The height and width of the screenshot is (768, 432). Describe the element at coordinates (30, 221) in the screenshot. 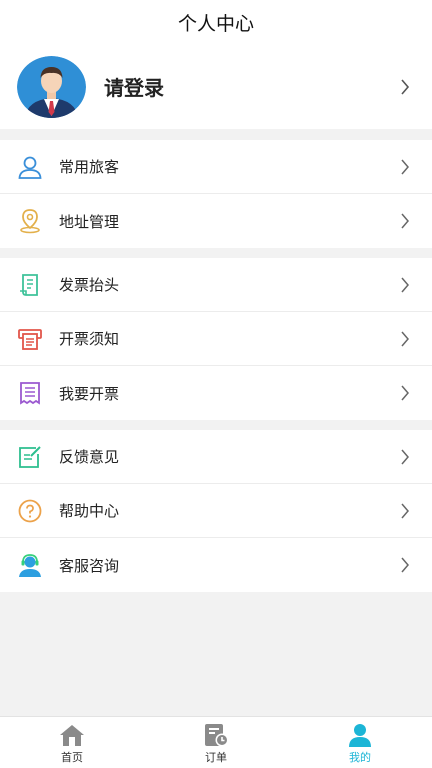

I see `location-icon` at that location.